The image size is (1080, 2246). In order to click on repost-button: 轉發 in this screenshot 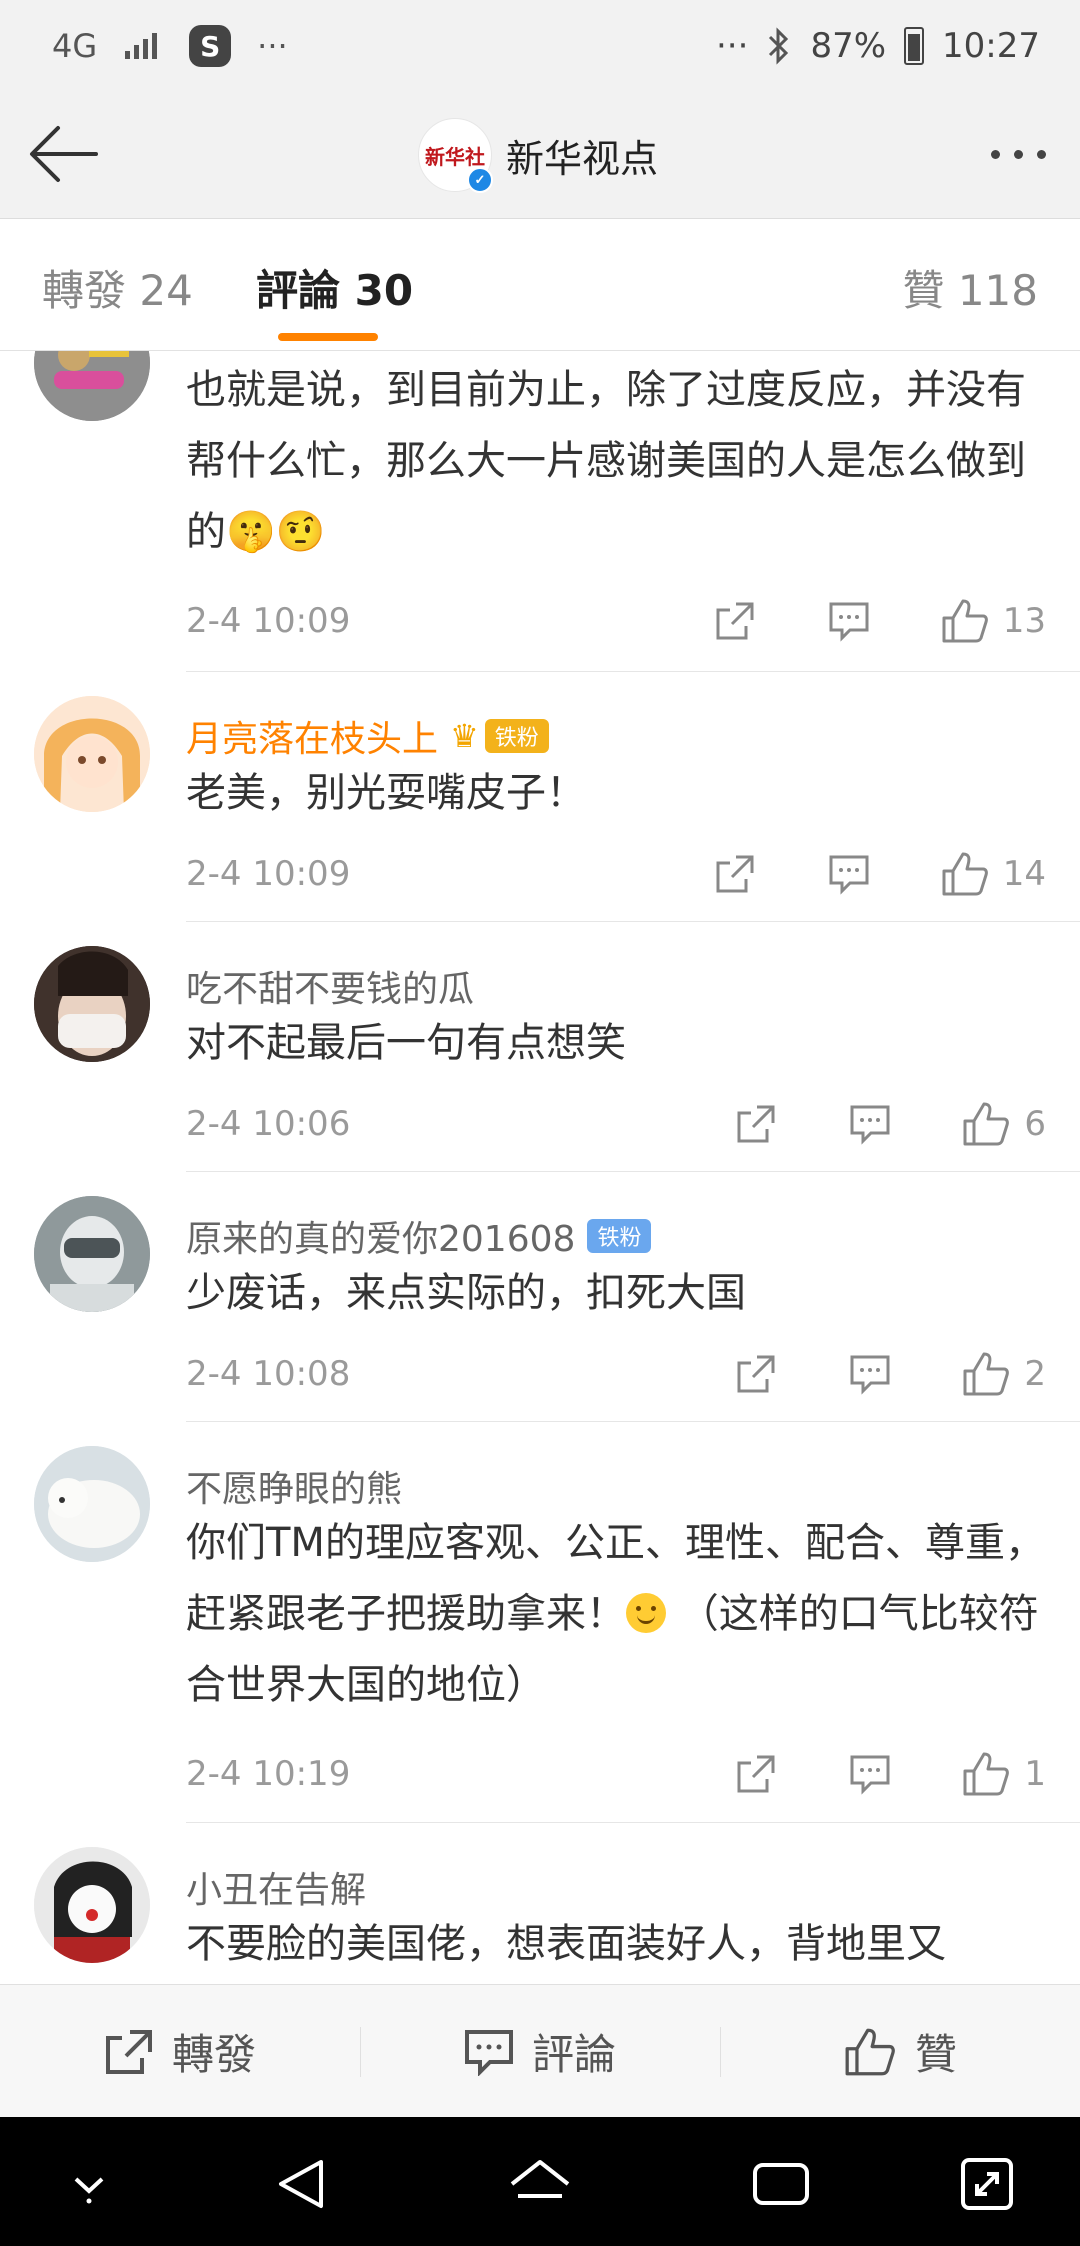, I will do `click(180, 2051)`.